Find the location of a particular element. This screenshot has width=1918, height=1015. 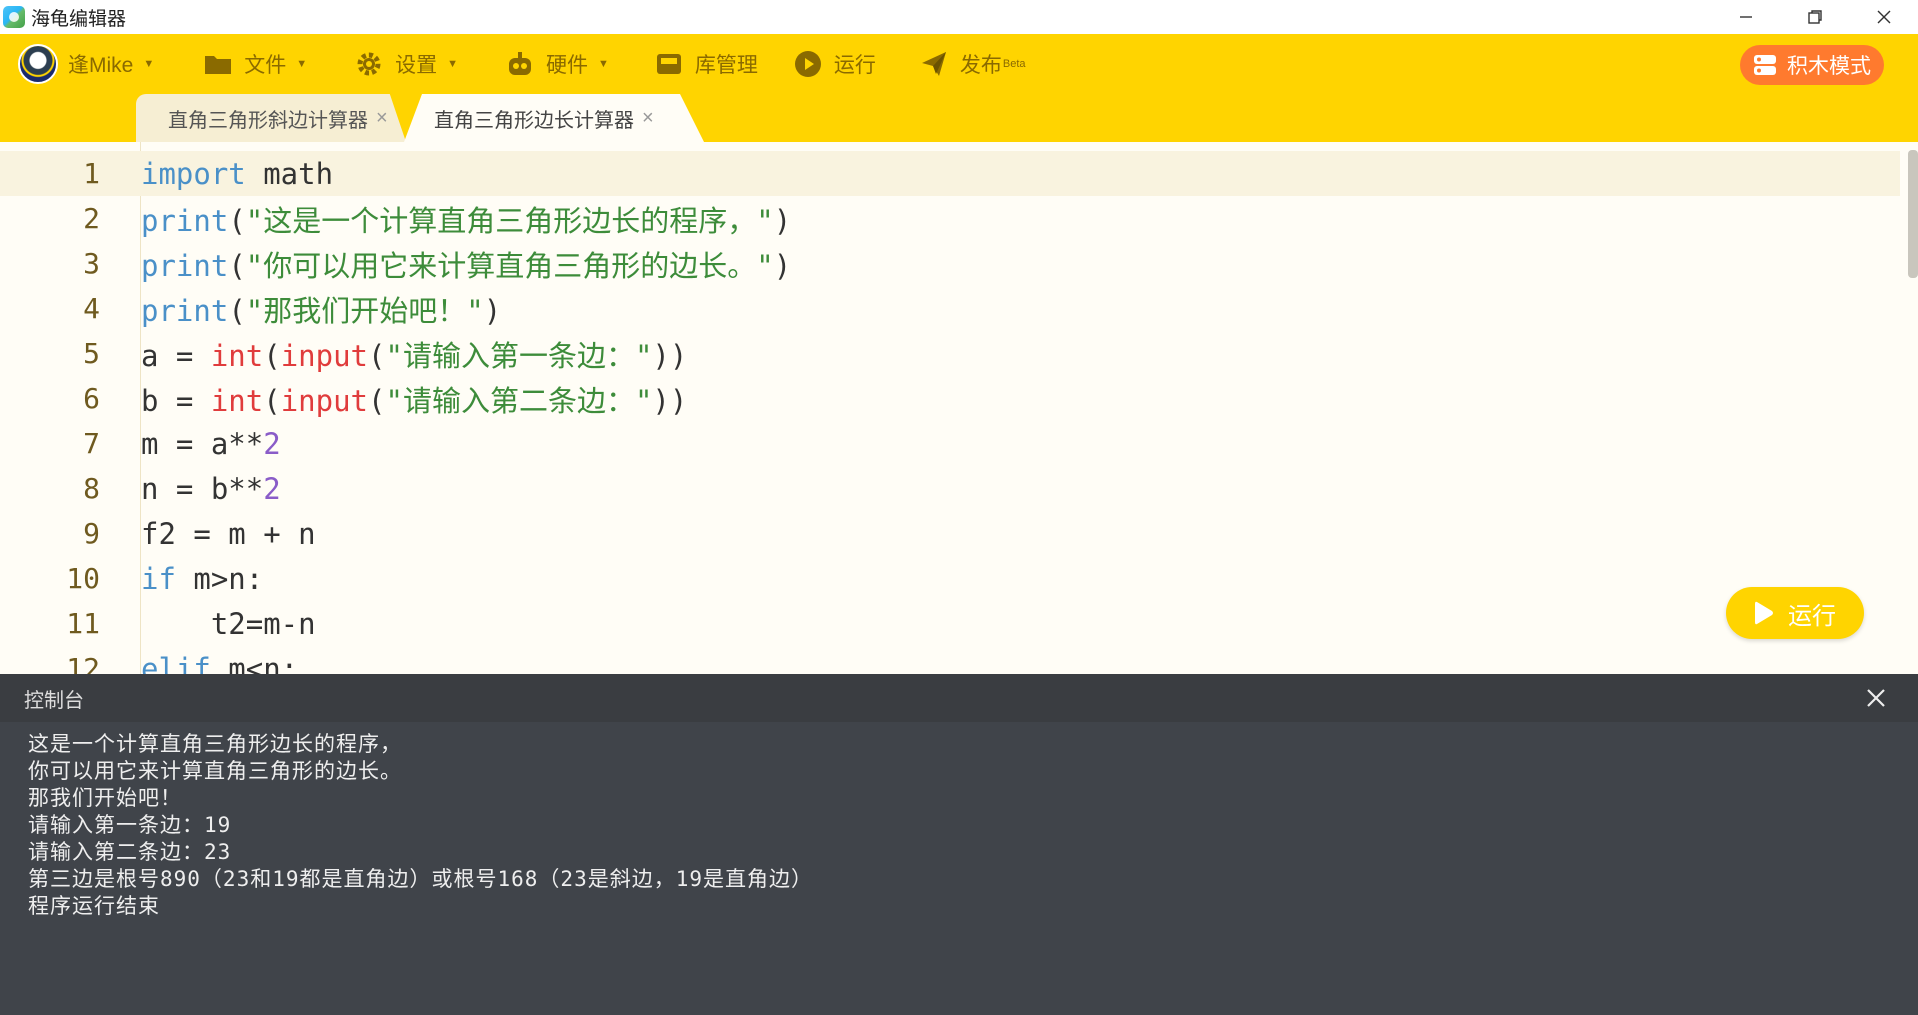

settings-menu: 设置 ▼ is located at coordinates (406, 64).